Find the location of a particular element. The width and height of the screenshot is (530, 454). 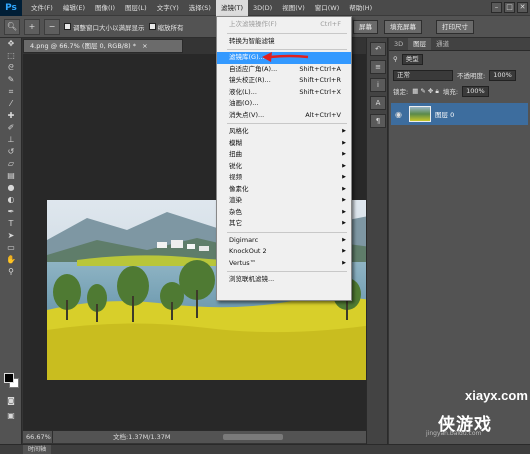

menu-edit: 编辑(E) is located at coordinates (74, 8).